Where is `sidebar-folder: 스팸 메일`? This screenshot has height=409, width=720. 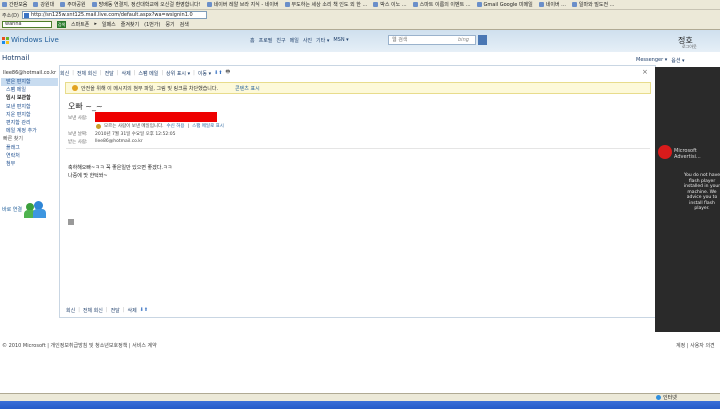 sidebar-folder: 스팸 메일 is located at coordinates (29, 90).